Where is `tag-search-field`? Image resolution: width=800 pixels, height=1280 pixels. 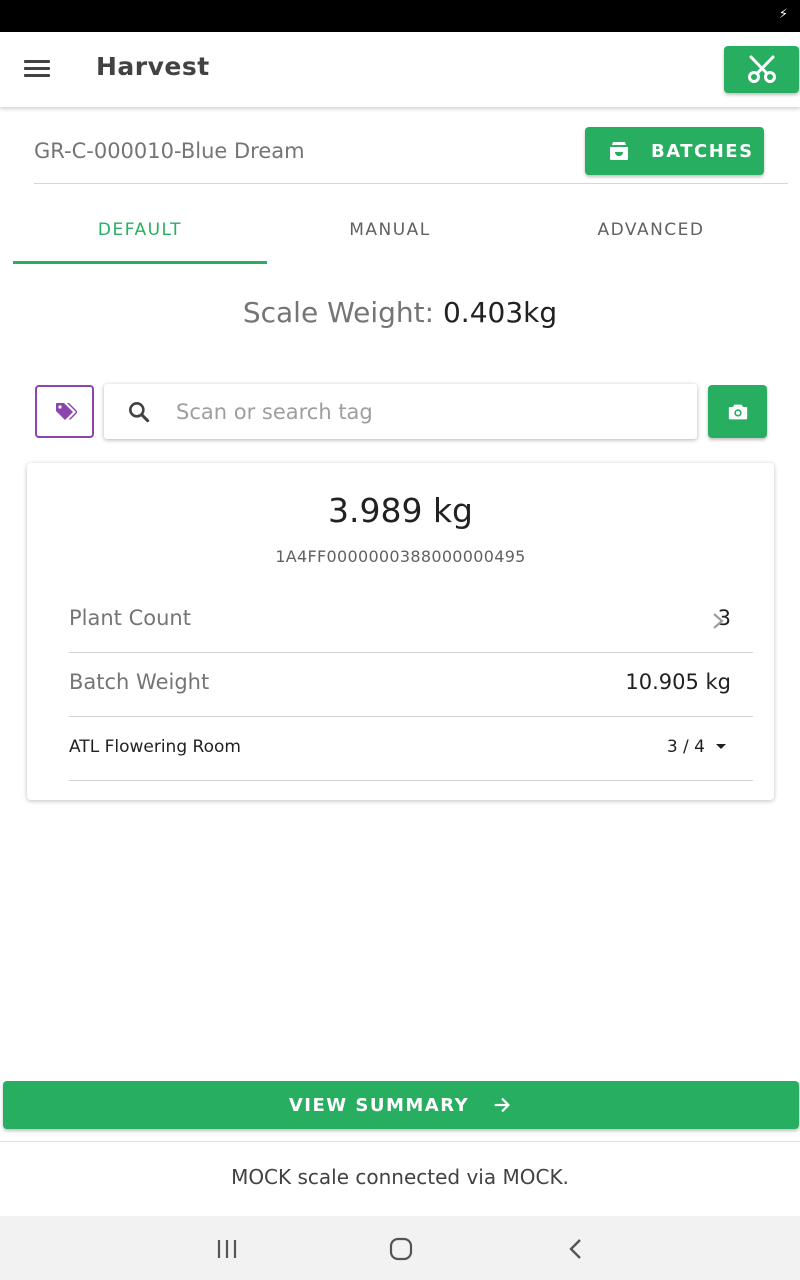 tag-search-field is located at coordinates (400, 411).